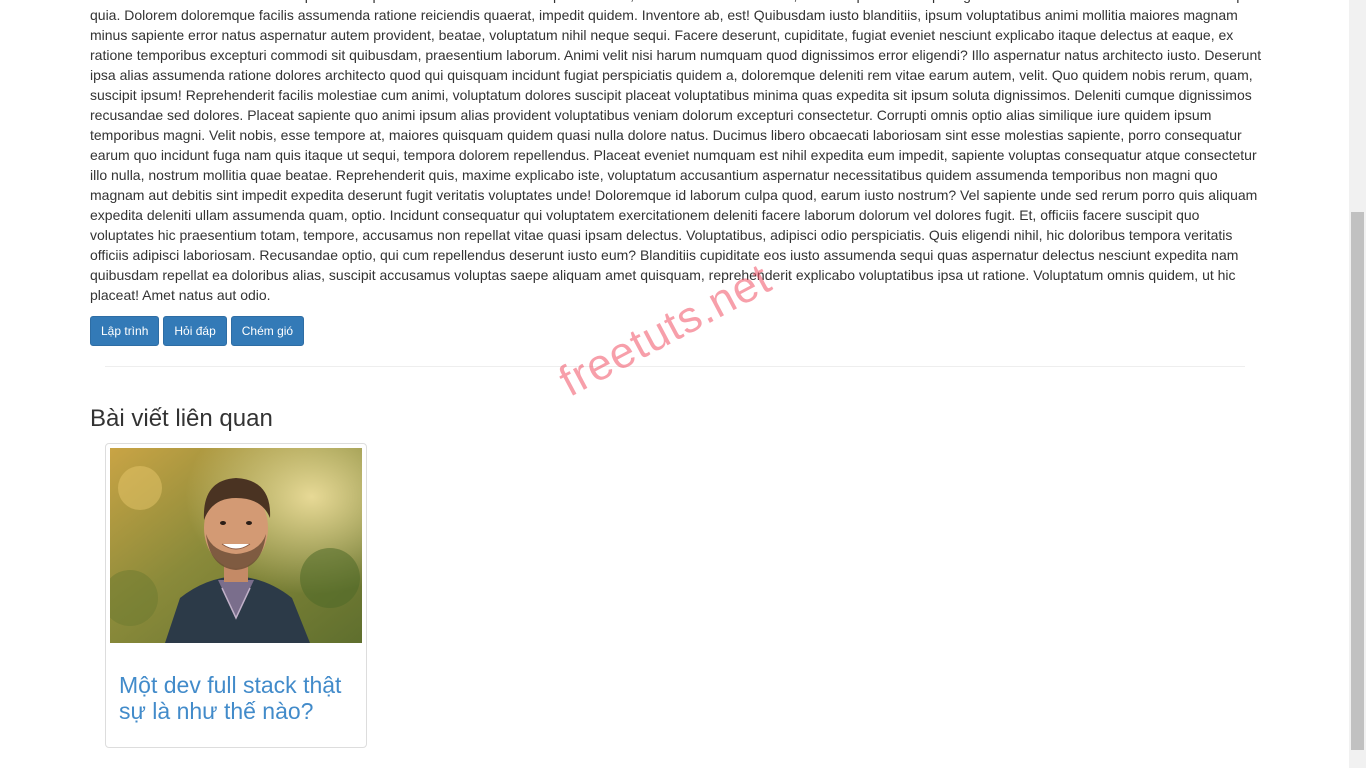 This screenshot has width=1366, height=768. What do you see at coordinates (267, 331) in the screenshot?
I see `tag-button-chem-gio: Chém gió` at bounding box center [267, 331].